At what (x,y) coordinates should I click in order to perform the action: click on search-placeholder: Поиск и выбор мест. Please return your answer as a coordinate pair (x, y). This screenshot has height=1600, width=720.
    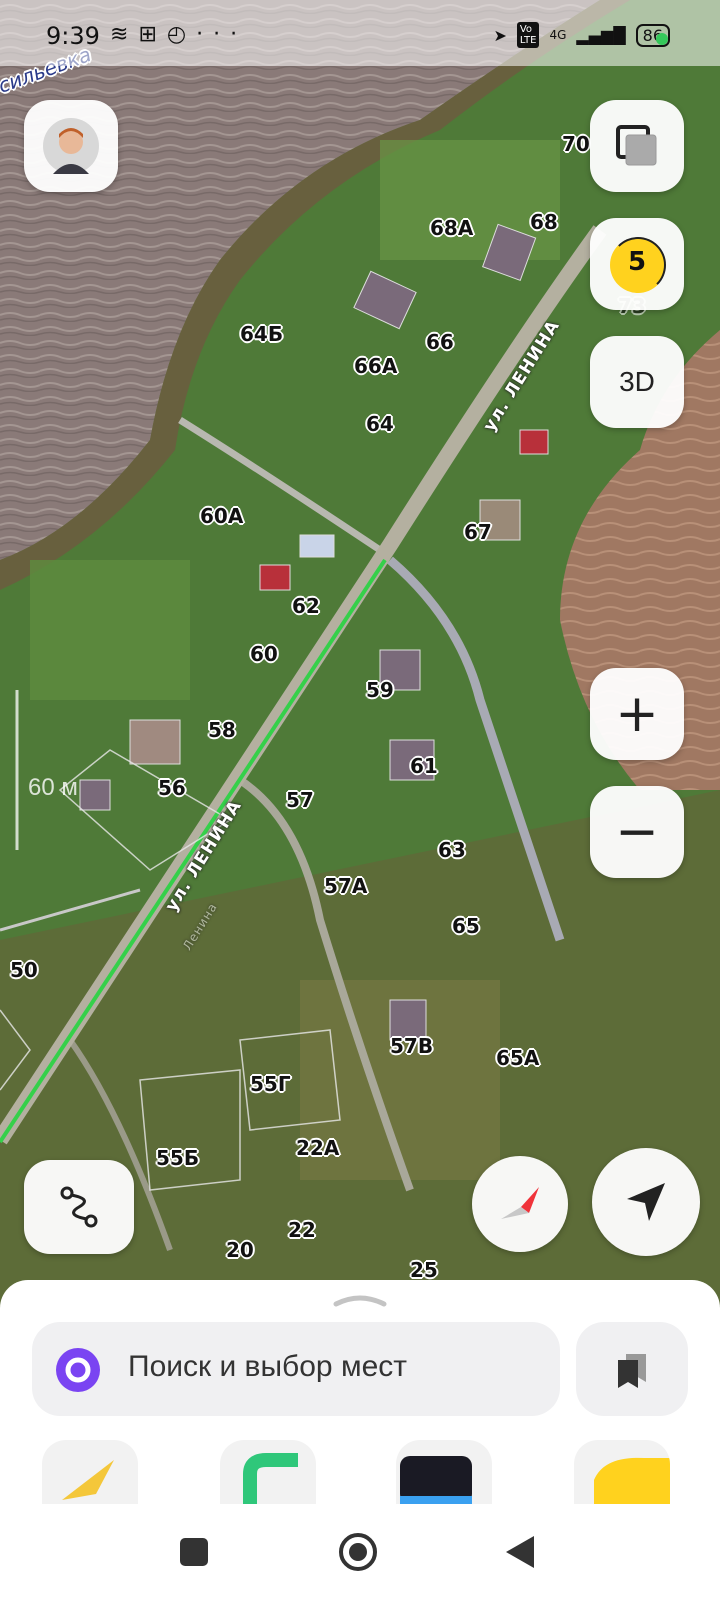
    Looking at the image, I should click on (267, 1367).